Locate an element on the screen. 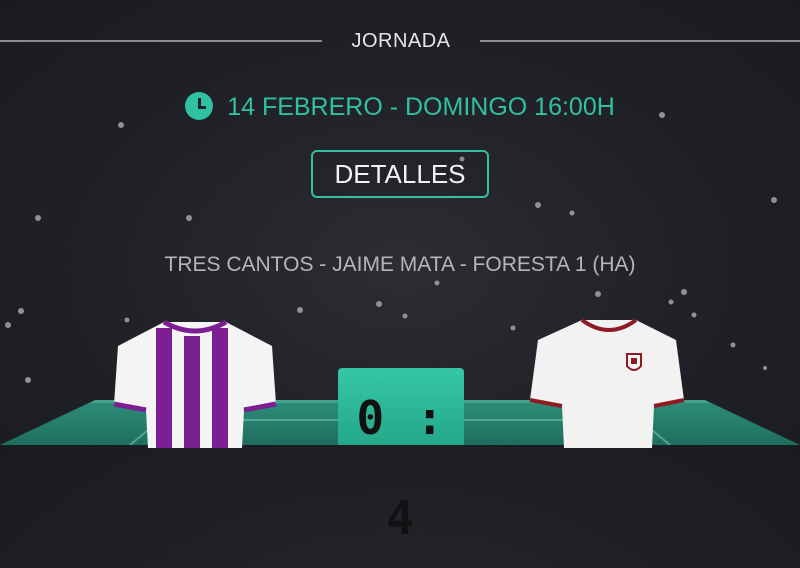 Image resolution: width=800 pixels, height=568 pixels. divider-left is located at coordinates (161, 41).